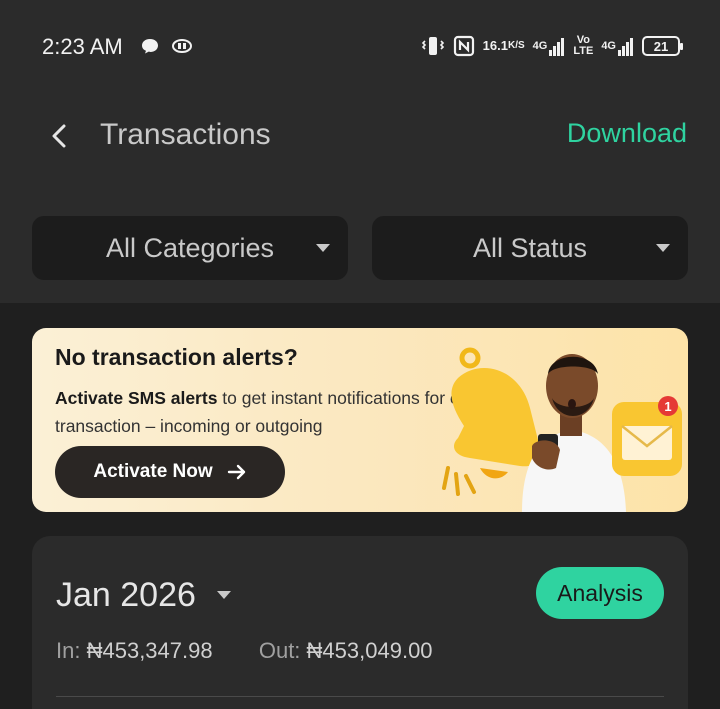 Image resolution: width=720 pixels, height=709 pixels. What do you see at coordinates (600, 593) in the screenshot?
I see `analysis-button: Analysis` at bounding box center [600, 593].